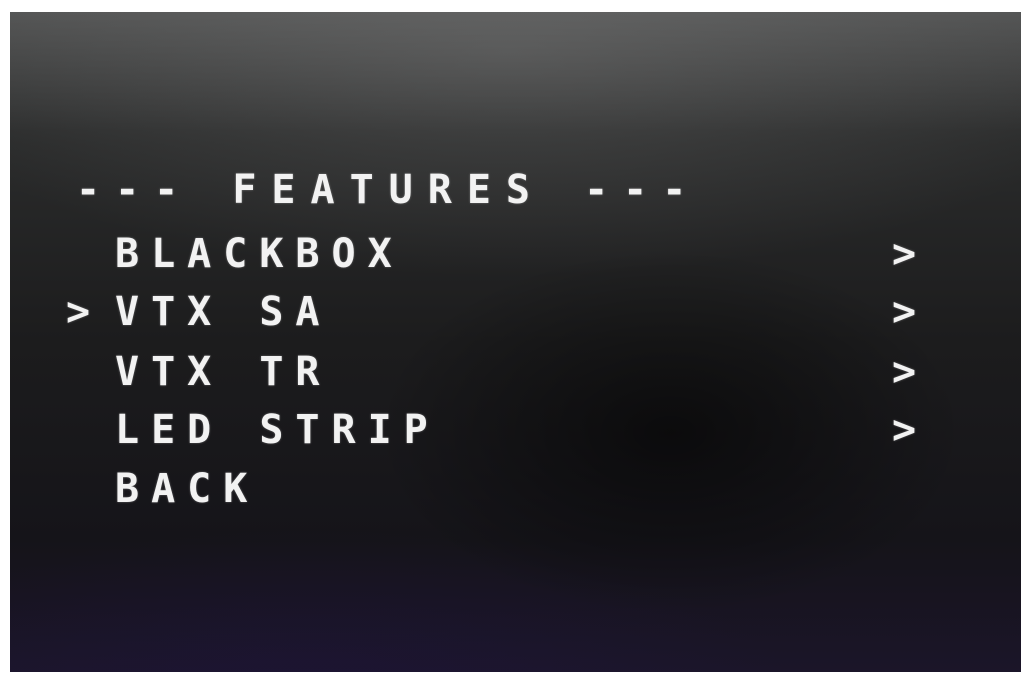 The width and height of the screenshot is (1021, 677). What do you see at coordinates (277, 430) in the screenshot?
I see `menu-item-led-strip: LED STRIP` at bounding box center [277, 430].